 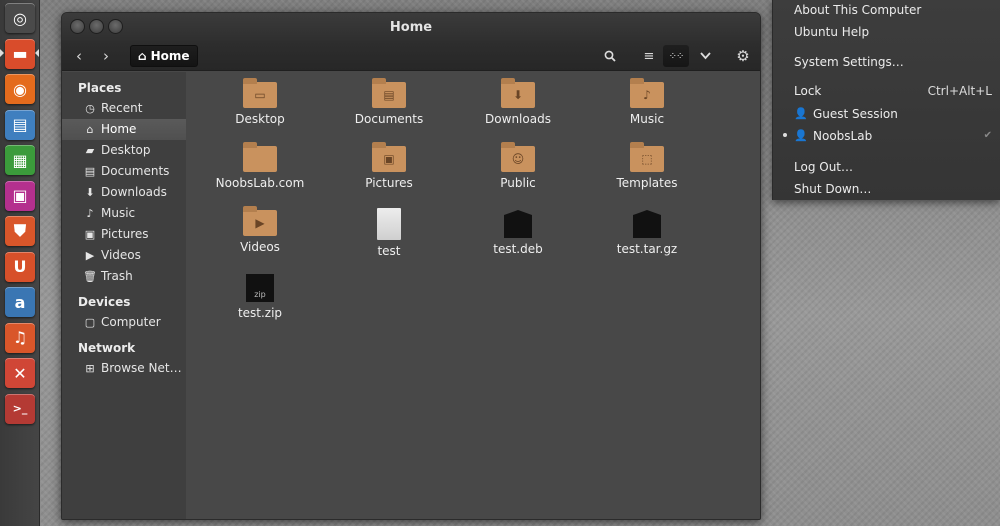 I want to click on chevron-down-icon, so click(x=705, y=56).